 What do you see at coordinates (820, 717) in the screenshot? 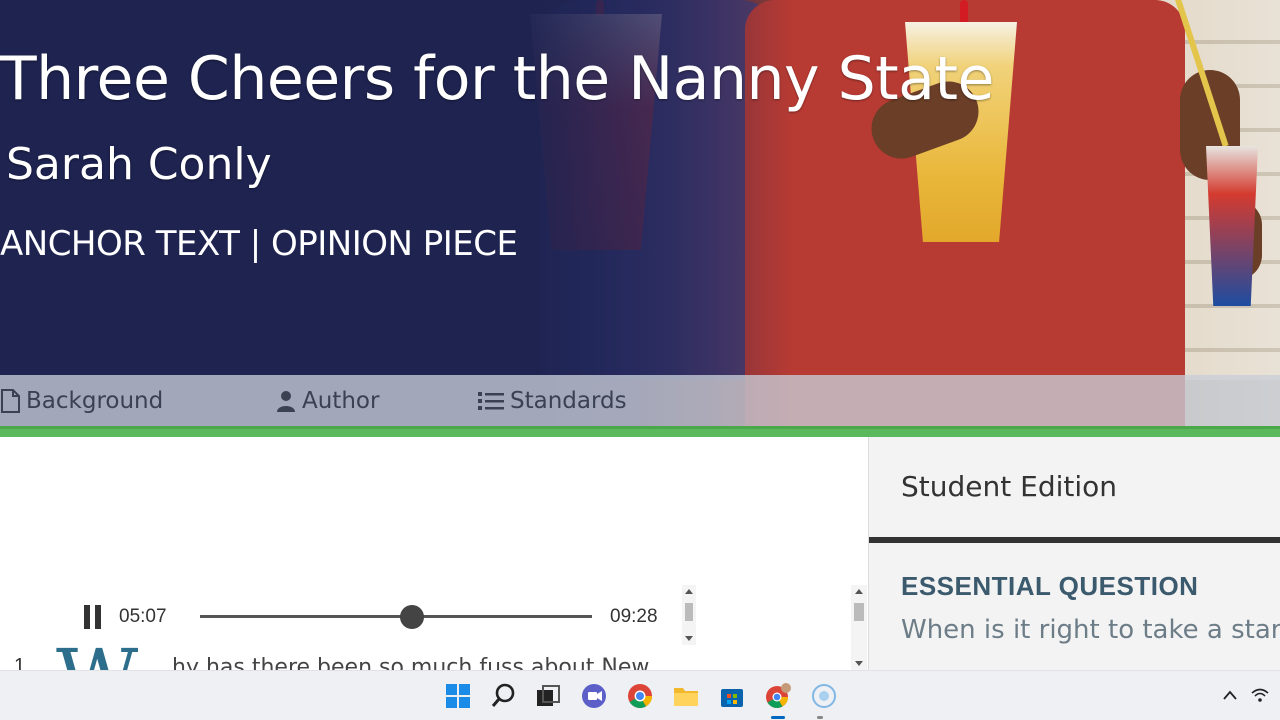
I see `running-app-indicator` at bounding box center [820, 717].